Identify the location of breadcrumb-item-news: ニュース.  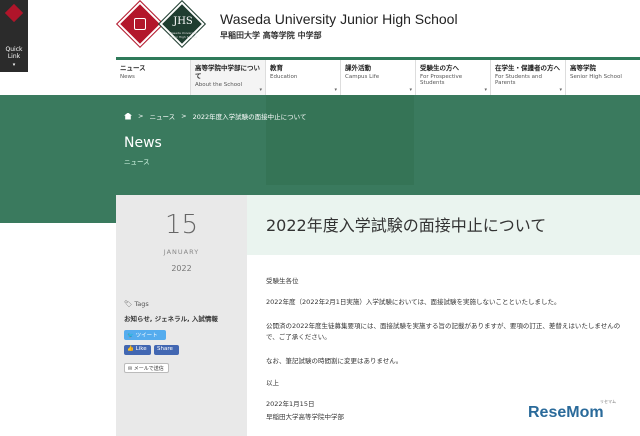
(162, 116).